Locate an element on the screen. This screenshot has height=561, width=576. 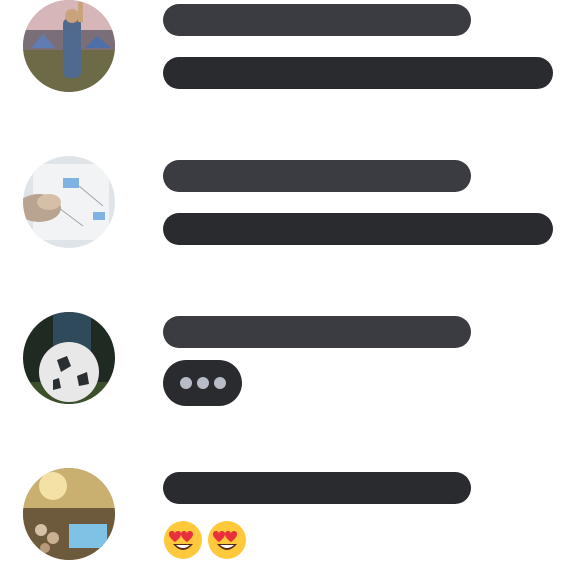
typing-indicator is located at coordinates (202, 383).